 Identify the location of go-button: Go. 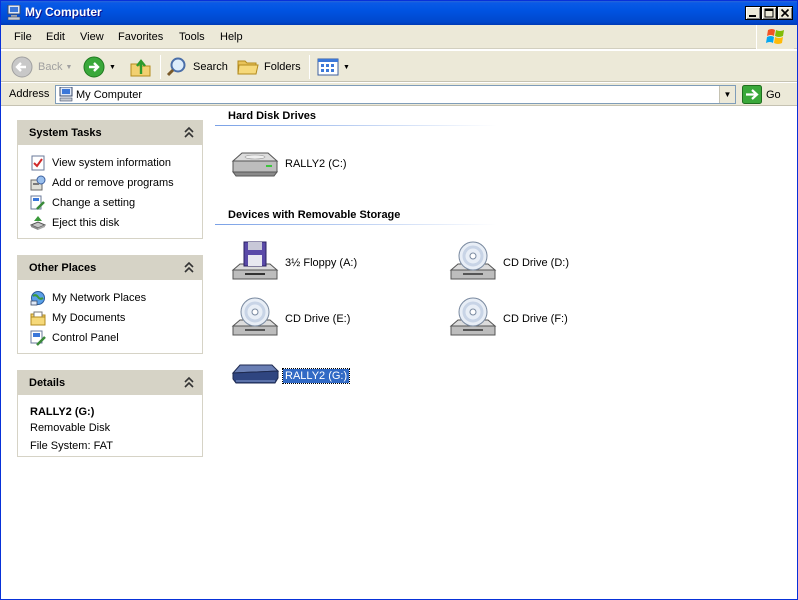
(761, 94).